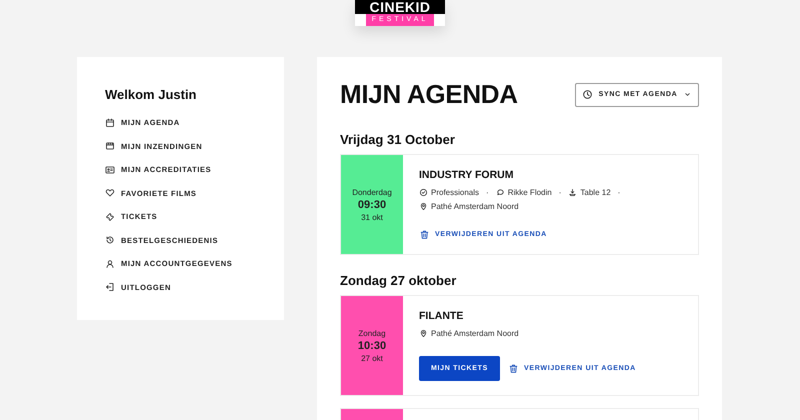 This screenshot has width=800, height=420. What do you see at coordinates (110, 169) in the screenshot?
I see `id-card-icon` at bounding box center [110, 169].